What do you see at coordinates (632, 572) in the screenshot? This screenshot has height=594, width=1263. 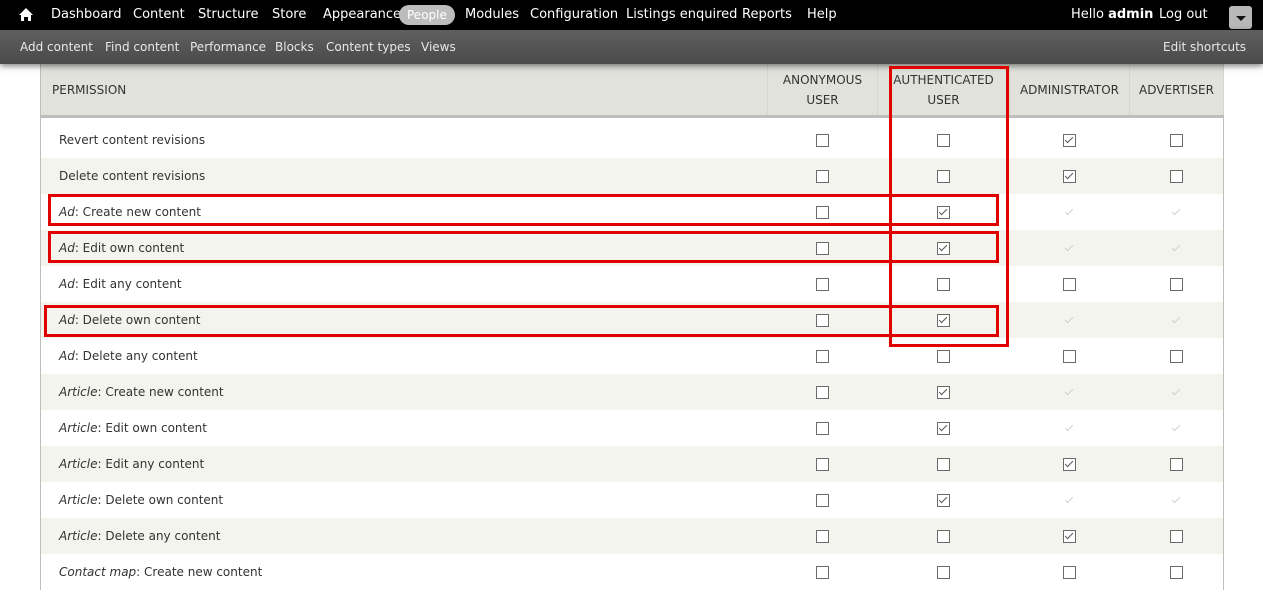 I see `table-row: Contact map: Create new content` at bounding box center [632, 572].